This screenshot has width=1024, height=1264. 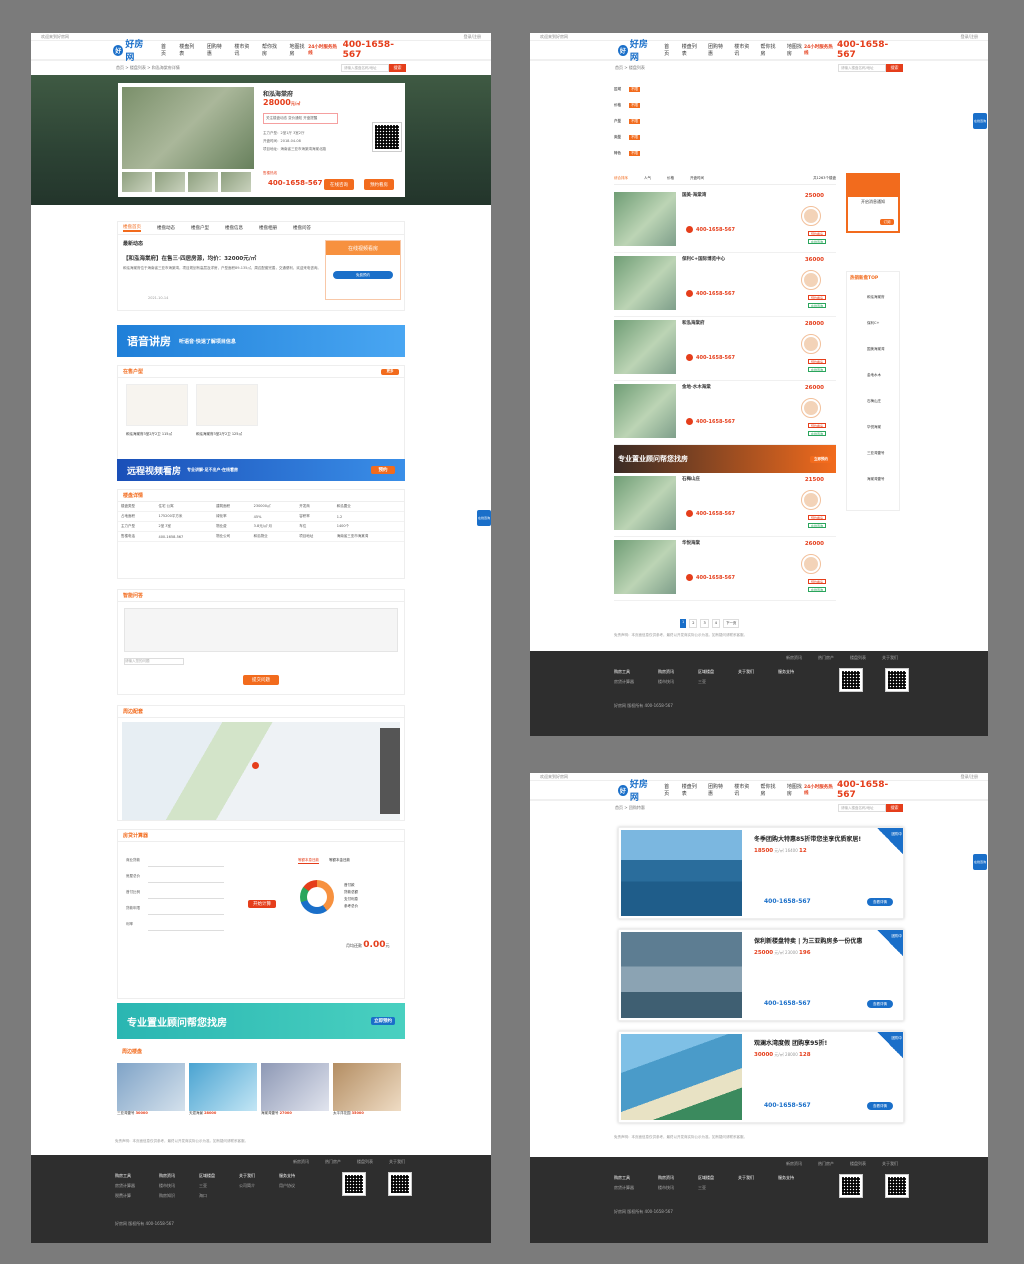 What do you see at coordinates (623, 50) in the screenshot?
I see `logo-icon: 好` at bounding box center [623, 50].